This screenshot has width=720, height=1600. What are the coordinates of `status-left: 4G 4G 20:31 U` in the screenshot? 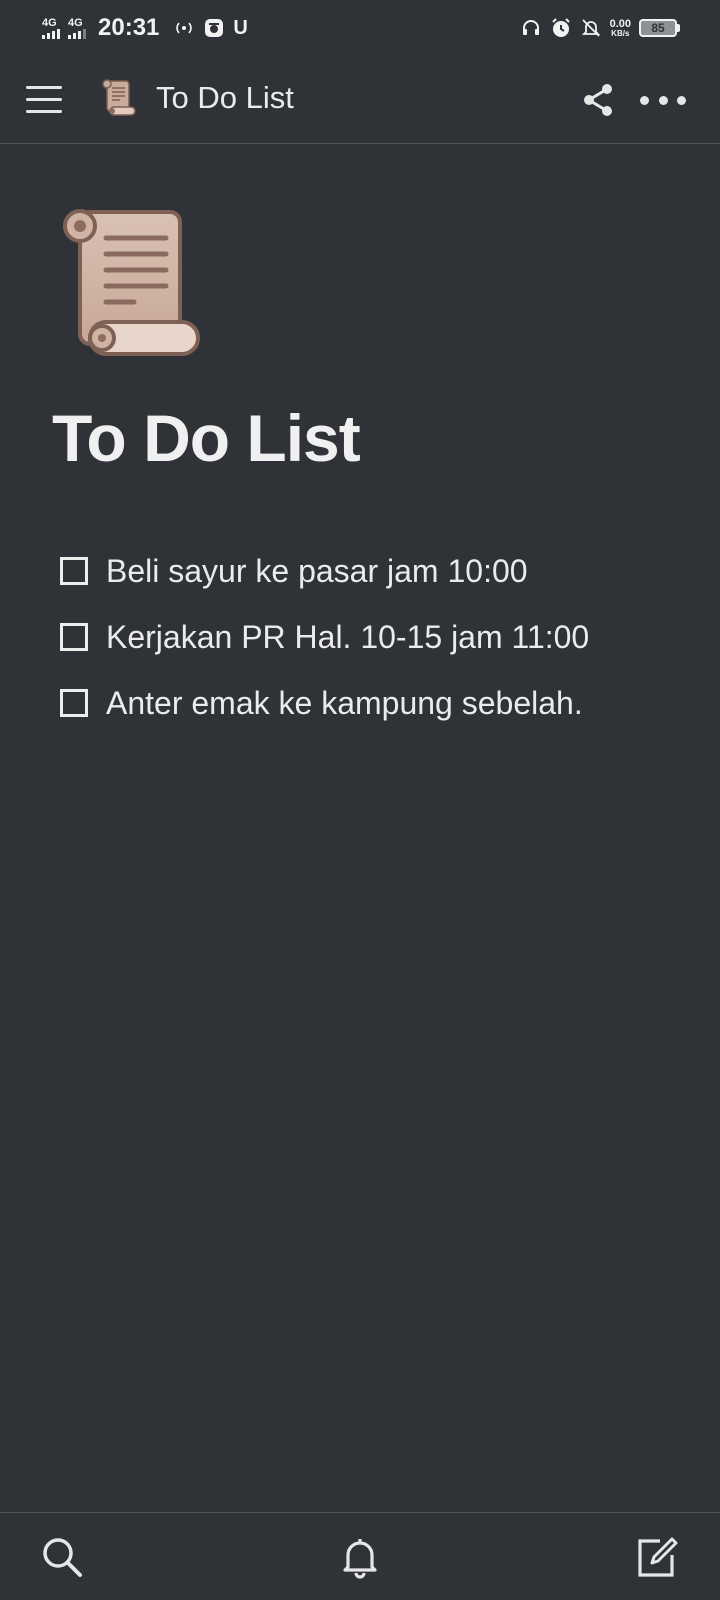 It's located at (145, 28).